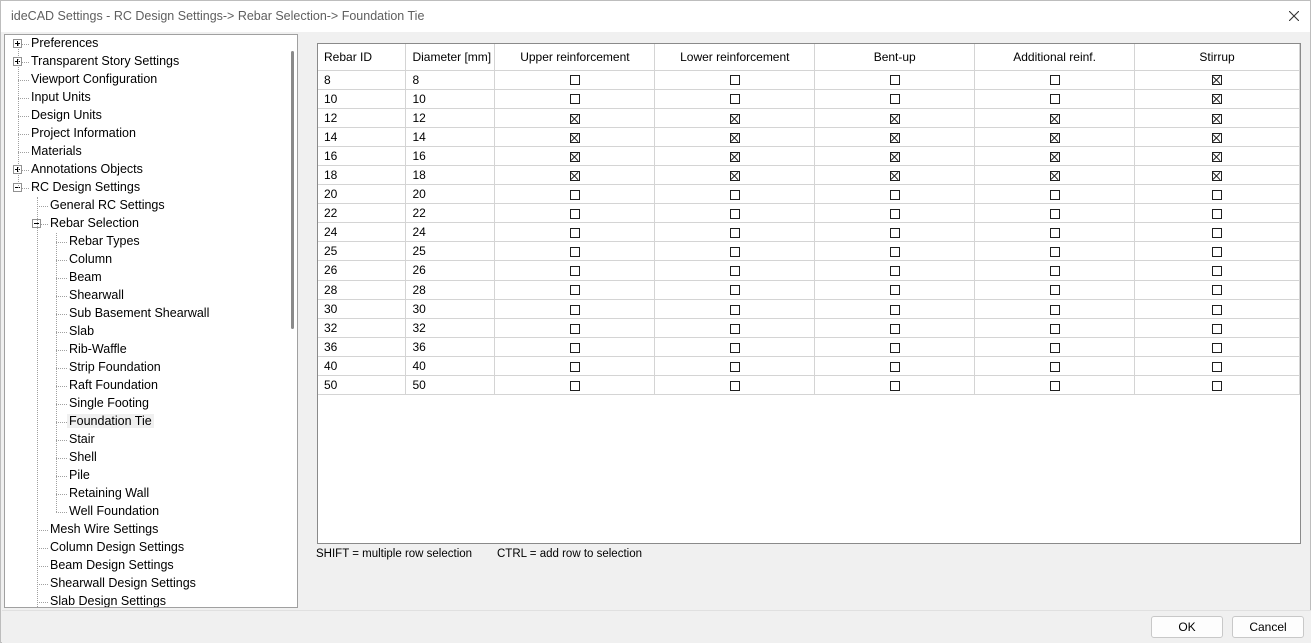  I want to click on tree-item-general-rc-settings: General RC Settings, so click(145, 206).